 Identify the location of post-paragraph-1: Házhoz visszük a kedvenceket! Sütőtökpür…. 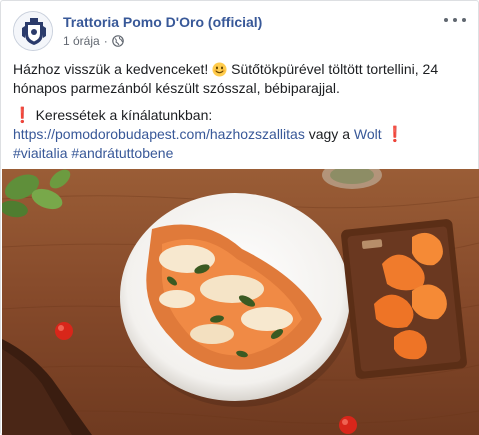
(240, 79).